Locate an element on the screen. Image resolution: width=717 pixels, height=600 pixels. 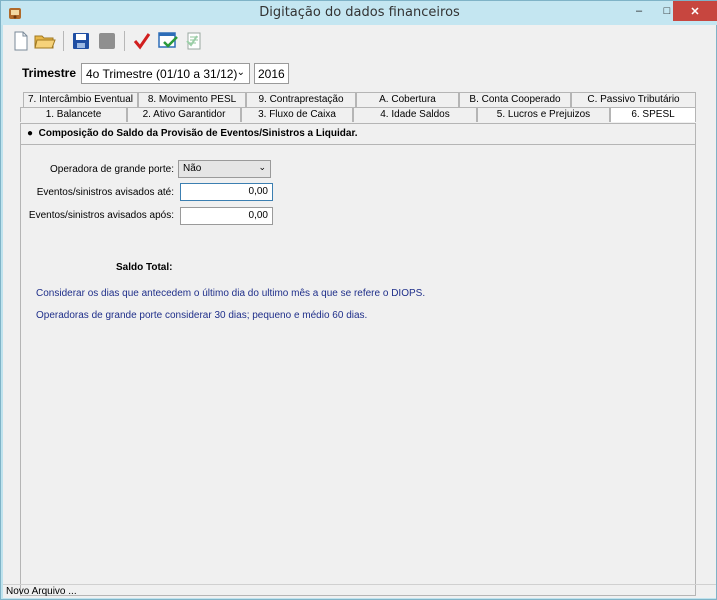
tab-balancete: 1. Balancete is located at coordinates (73, 114).